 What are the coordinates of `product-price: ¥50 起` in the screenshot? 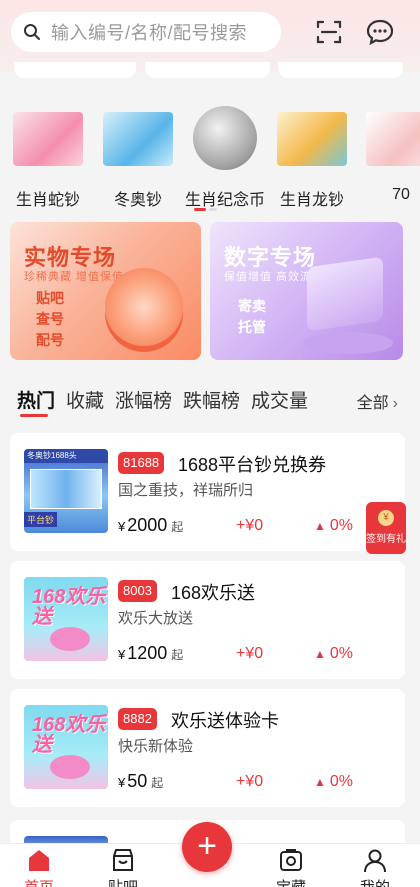 It's located at (141, 781).